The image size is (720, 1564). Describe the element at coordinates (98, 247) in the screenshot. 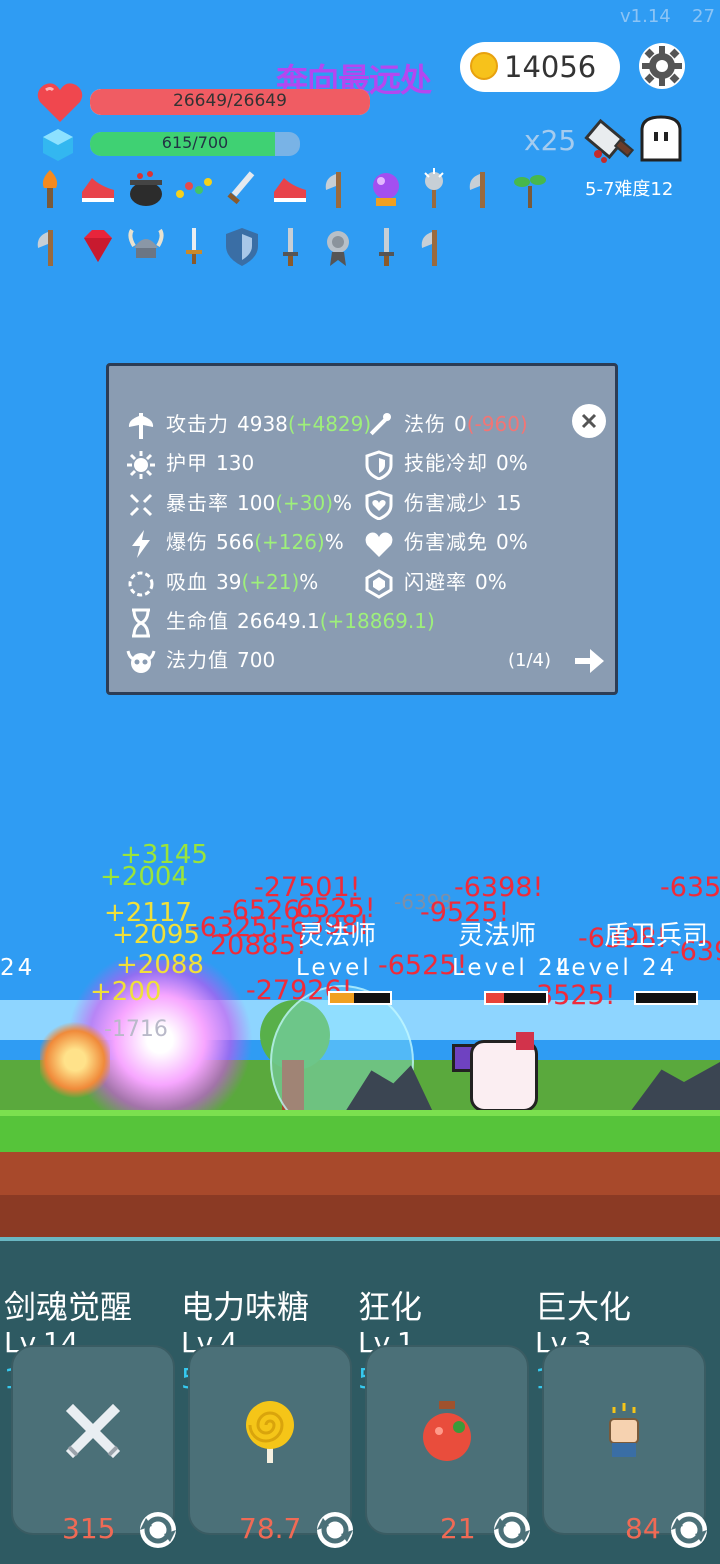

I see `ruby-icon` at that location.